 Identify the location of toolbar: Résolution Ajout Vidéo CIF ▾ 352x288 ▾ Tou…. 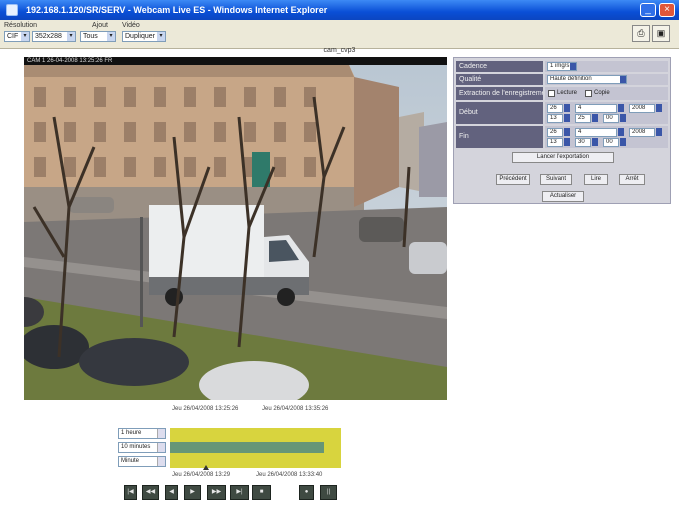
(339, 34).